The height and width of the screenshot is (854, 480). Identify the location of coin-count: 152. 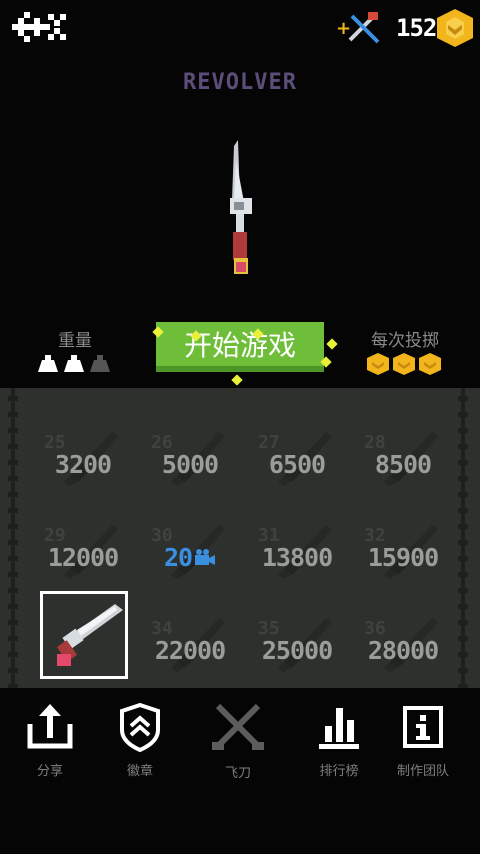
(416, 28).